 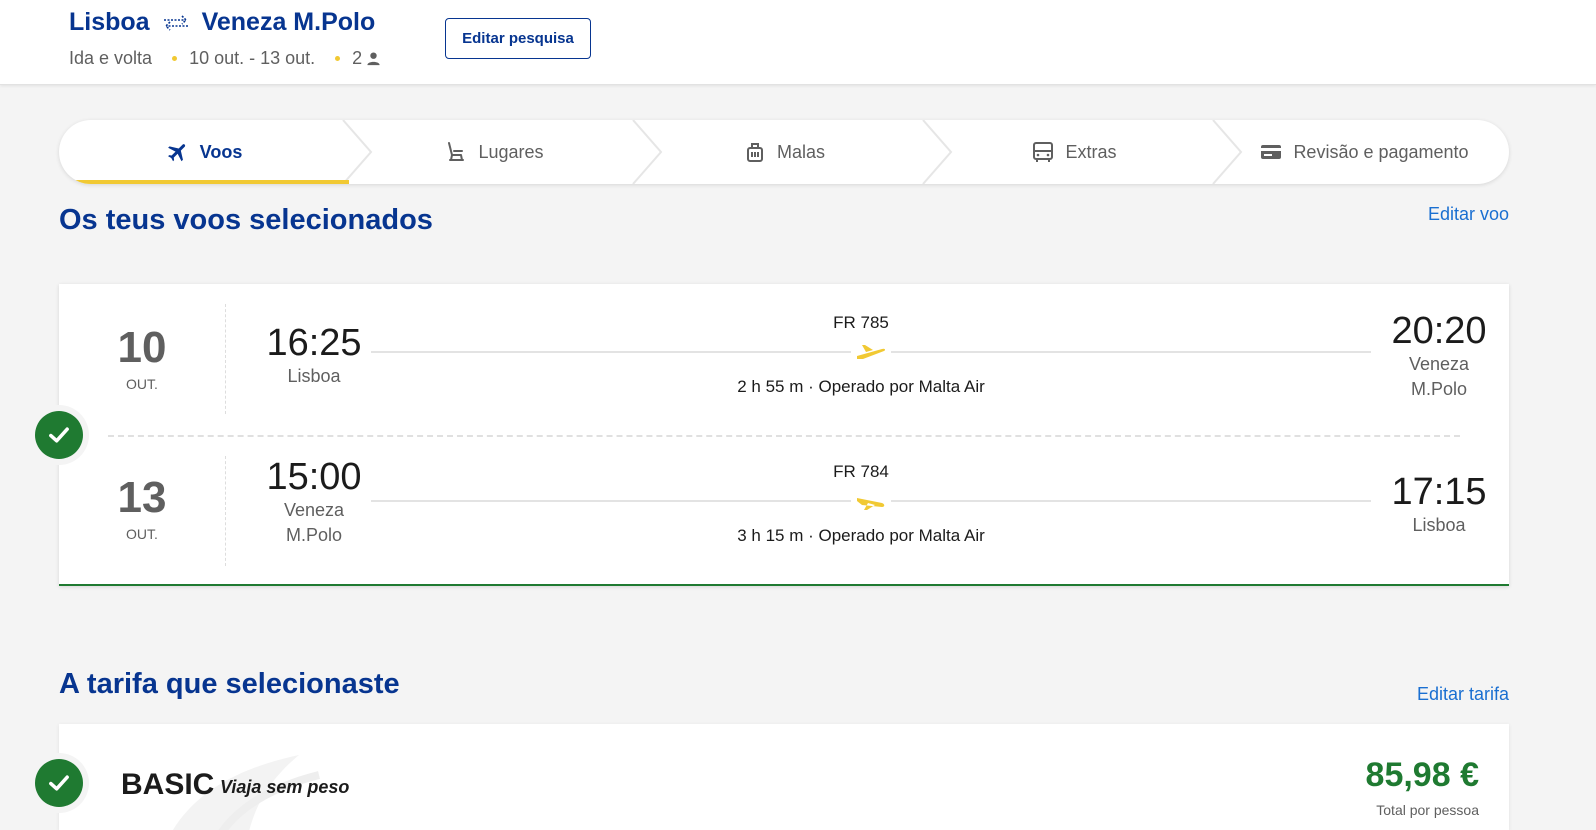 What do you see at coordinates (246, 220) in the screenshot?
I see `flights-section-title: Os teus voos selecionados` at bounding box center [246, 220].